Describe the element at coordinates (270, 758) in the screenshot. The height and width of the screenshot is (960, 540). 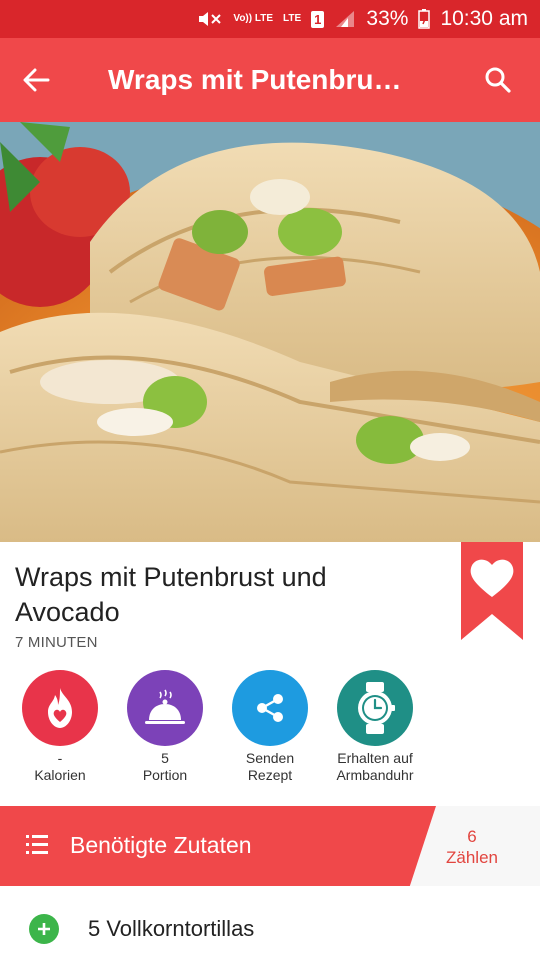
I see `share-label-line1: Senden` at that location.